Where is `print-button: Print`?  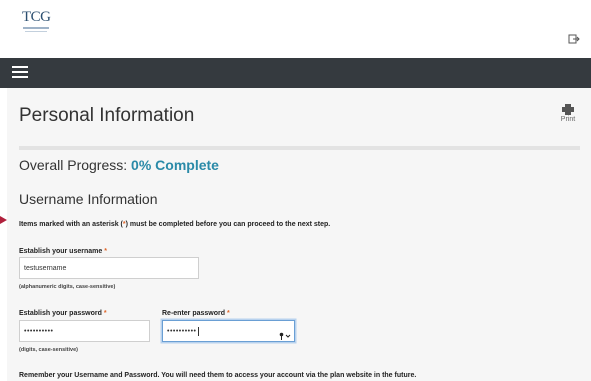 print-button: Print is located at coordinates (568, 113).